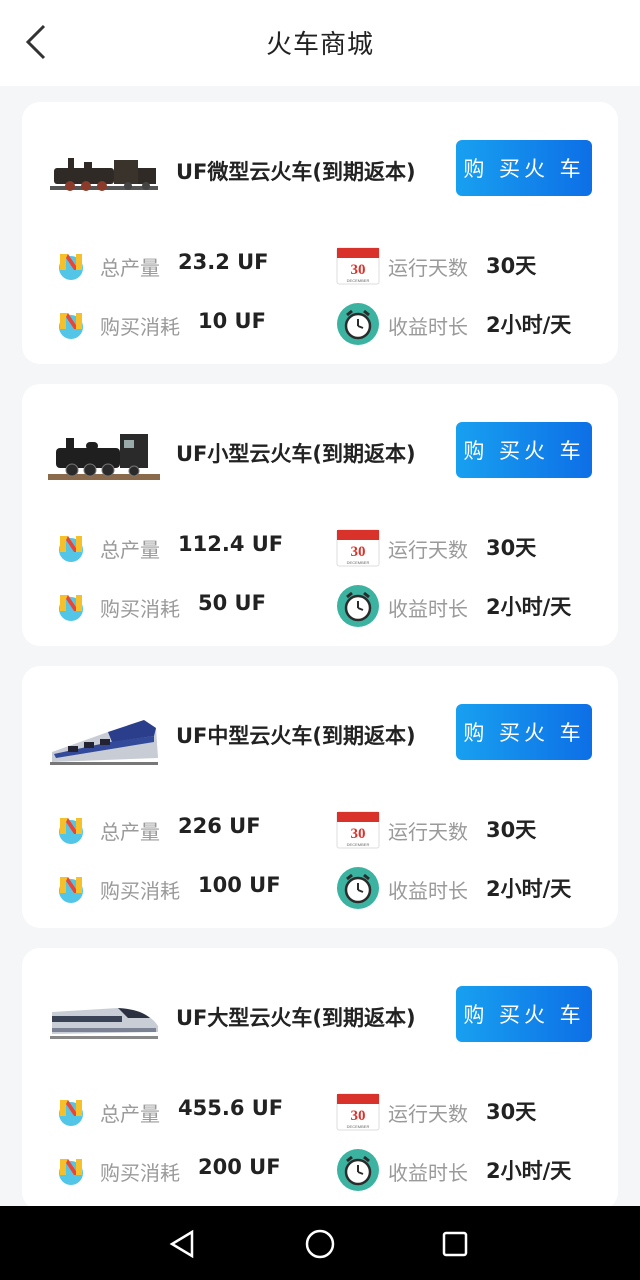 The width and height of the screenshot is (640, 1280). What do you see at coordinates (296, 736) in the screenshot?
I see `product-name: UF中型云火车(到期返本)` at bounding box center [296, 736].